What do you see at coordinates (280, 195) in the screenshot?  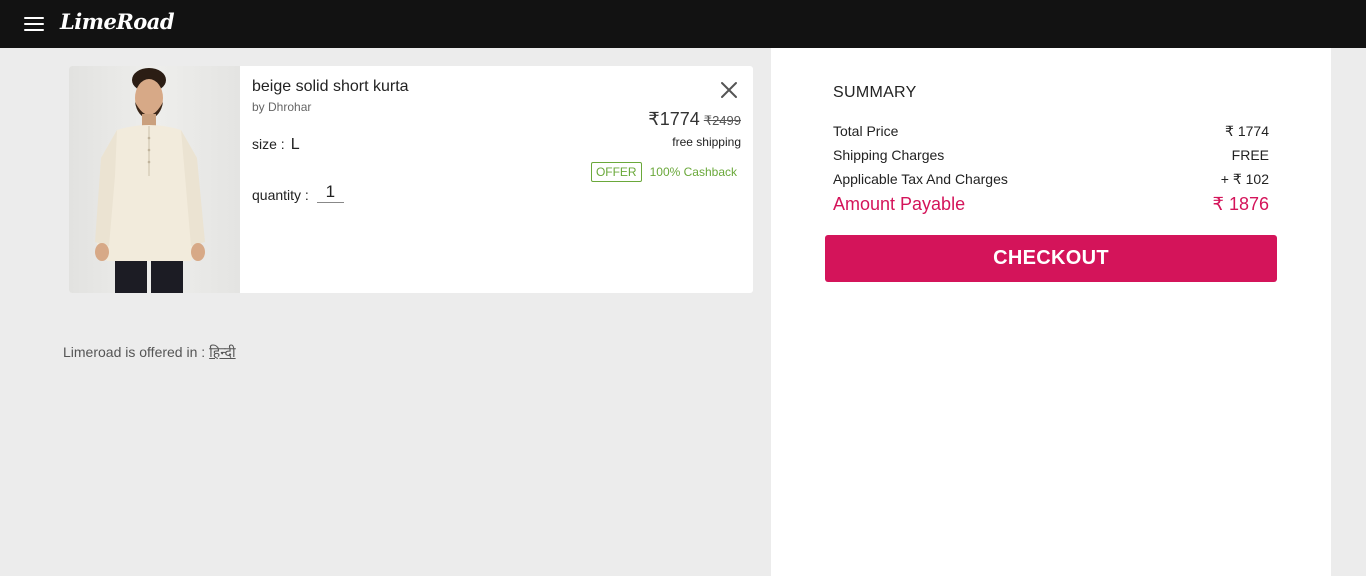 I see `quantity-label: quantity :` at bounding box center [280, 195].